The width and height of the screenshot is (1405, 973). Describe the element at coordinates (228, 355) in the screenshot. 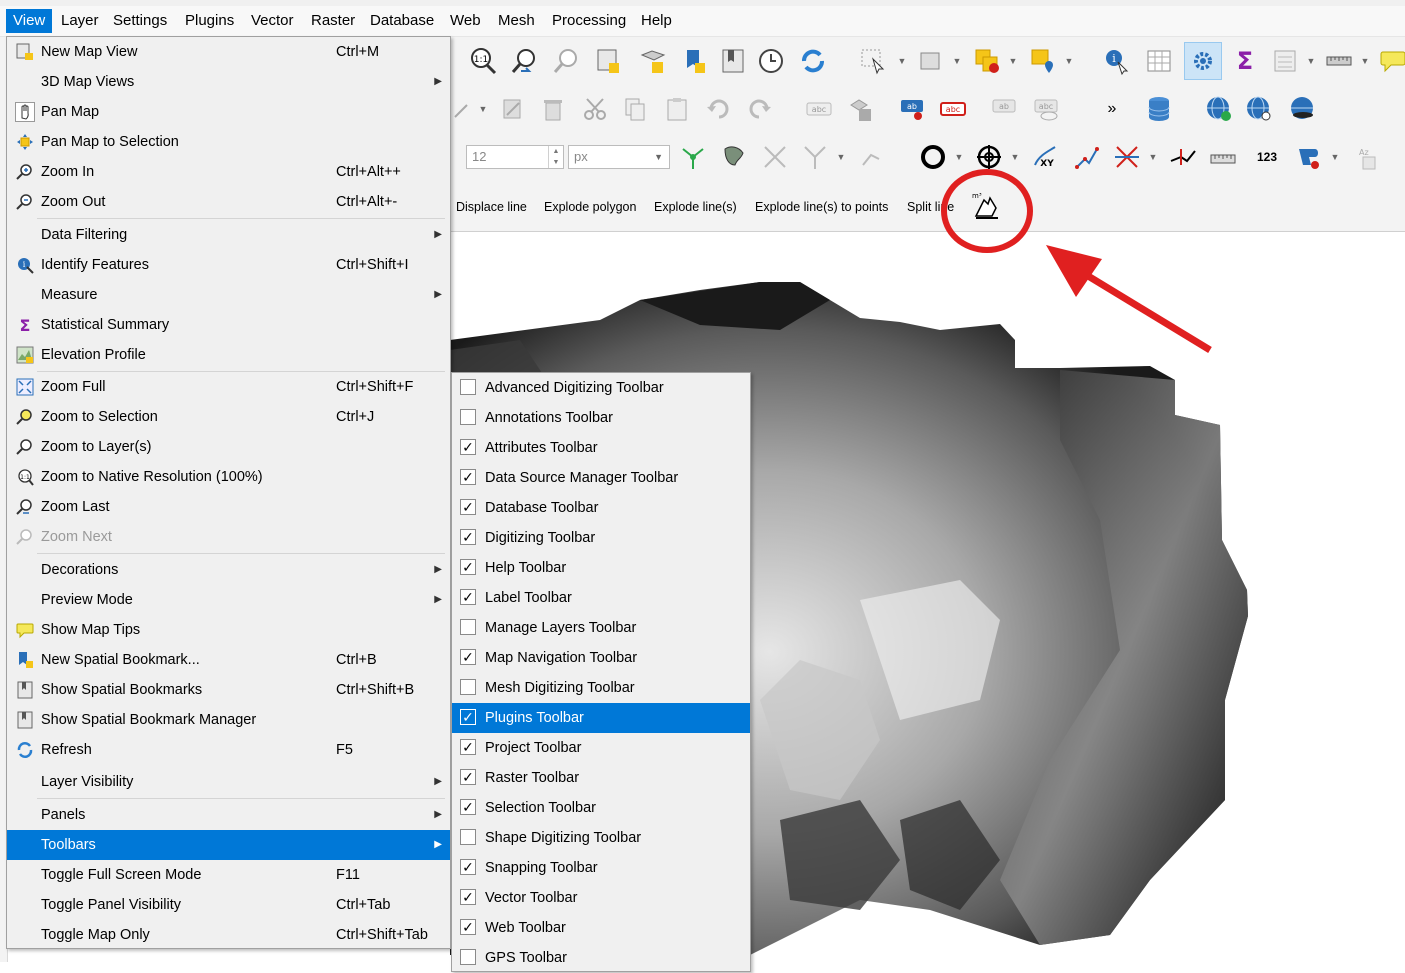

I see `menu-item-elevation-profile: Elevation Profile` at that location.